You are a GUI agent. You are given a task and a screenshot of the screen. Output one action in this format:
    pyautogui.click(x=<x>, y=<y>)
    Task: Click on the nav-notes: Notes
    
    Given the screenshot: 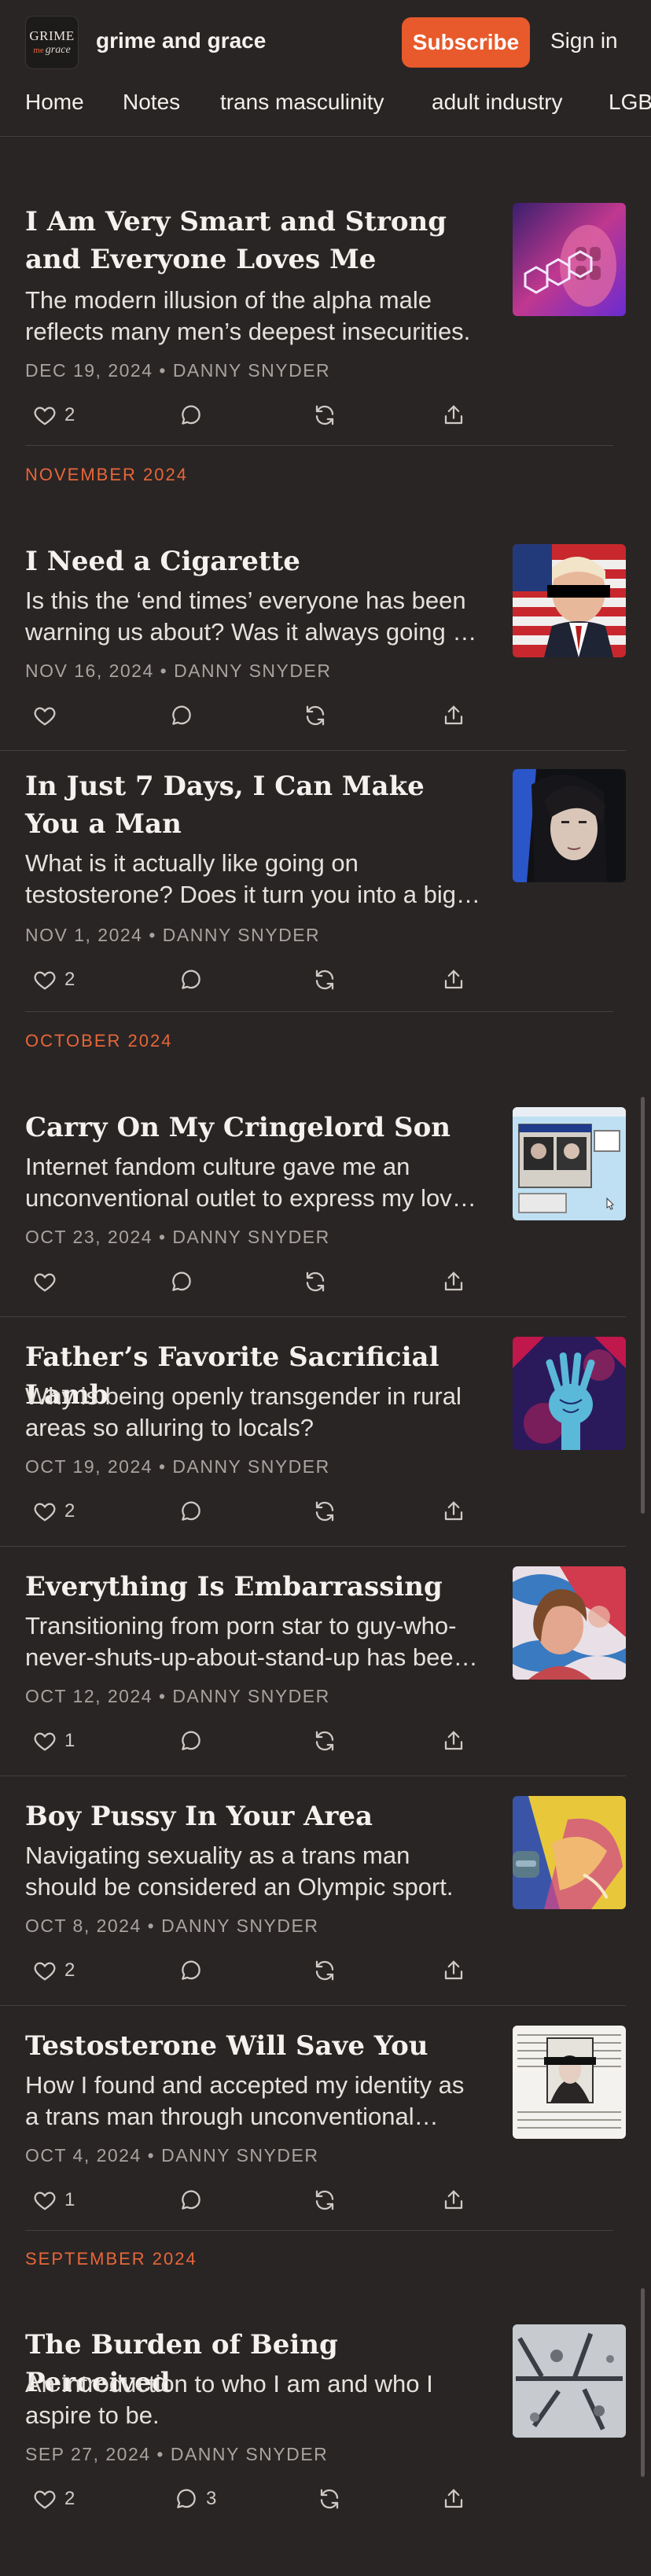 What is the action you would take?
    pyautogui.click(x=152, y=102)
    